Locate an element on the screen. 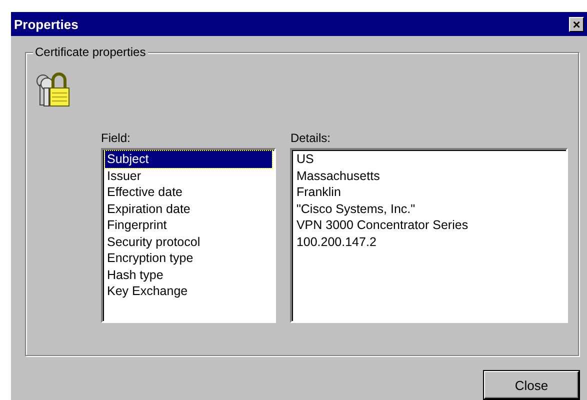 Image resolution: width=587 pixels, height=400 pixels. list-item: Key Exchange is located at coordinates (188, 291).